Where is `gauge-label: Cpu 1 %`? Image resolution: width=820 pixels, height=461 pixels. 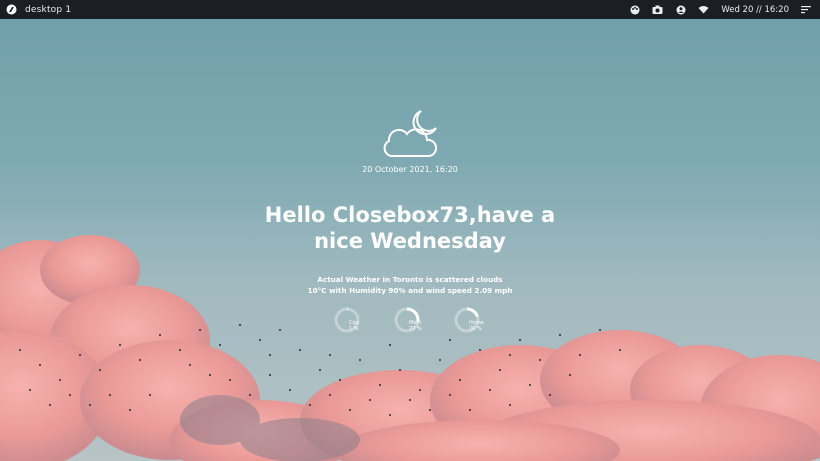 gauge-label: Cpu 1 % is located at coordinates (354, 326).